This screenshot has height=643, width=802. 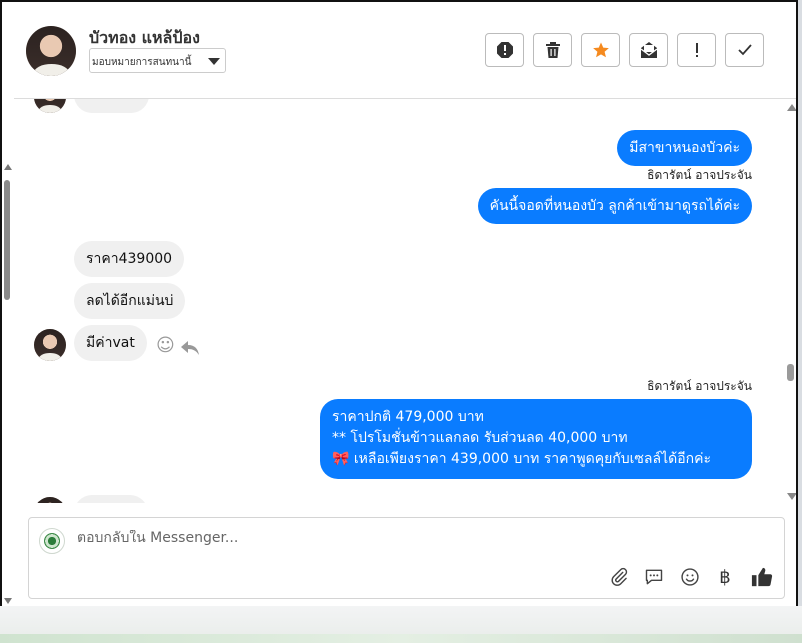 I want to click on reply-composer: ฿, so click(x=406, y=558).